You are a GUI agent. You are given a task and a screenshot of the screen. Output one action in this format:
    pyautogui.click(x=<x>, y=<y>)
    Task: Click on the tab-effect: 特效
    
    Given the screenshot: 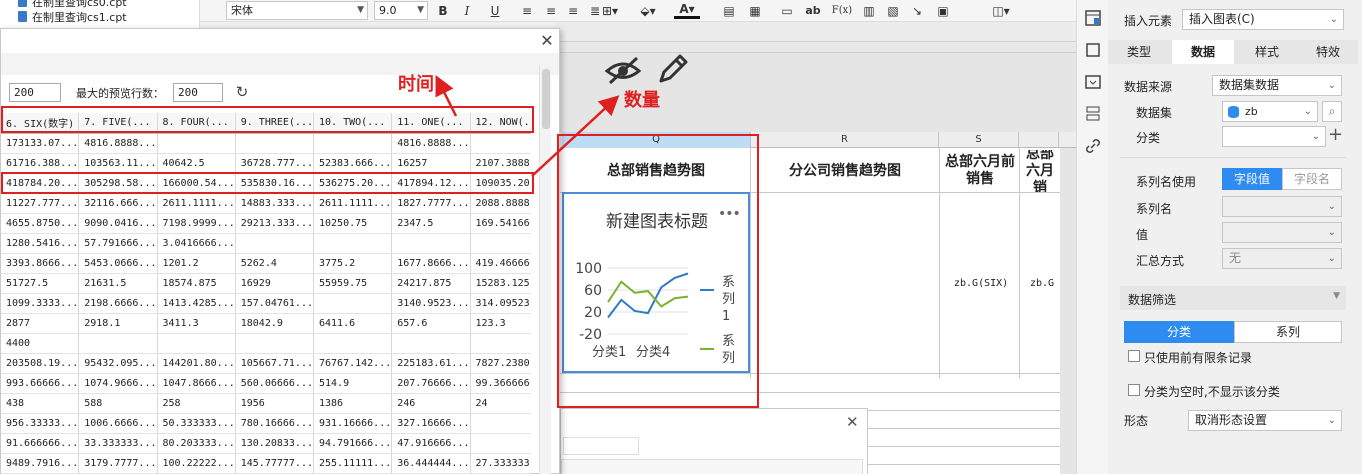 What is the action you would take?
    pyautogui.click(x=1328, y=52)
    